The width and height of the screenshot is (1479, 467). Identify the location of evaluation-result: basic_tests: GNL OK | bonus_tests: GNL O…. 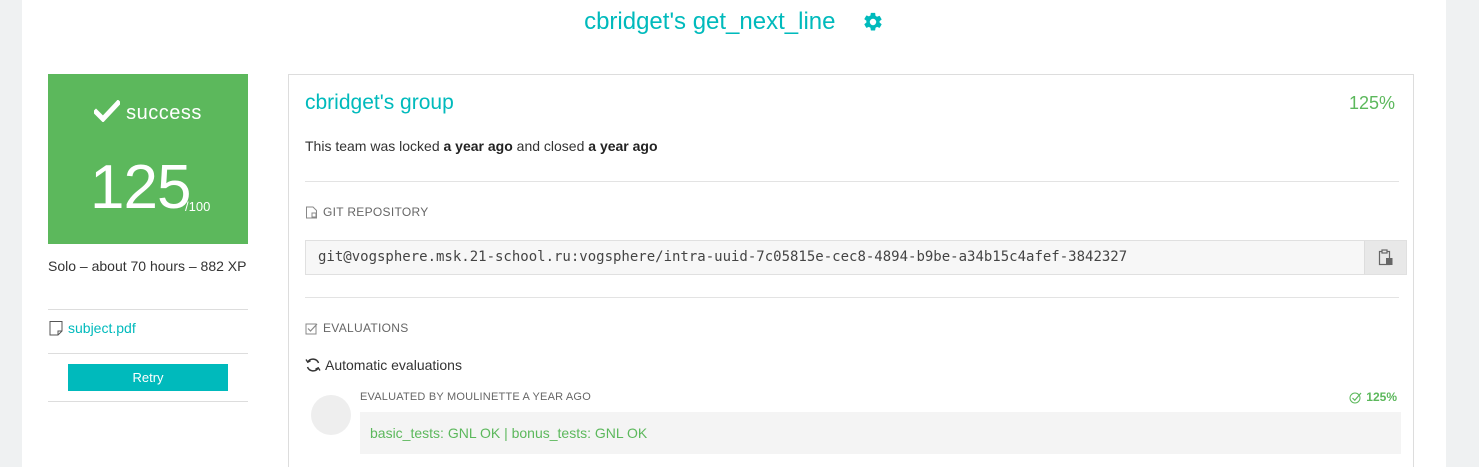
(880, 433).